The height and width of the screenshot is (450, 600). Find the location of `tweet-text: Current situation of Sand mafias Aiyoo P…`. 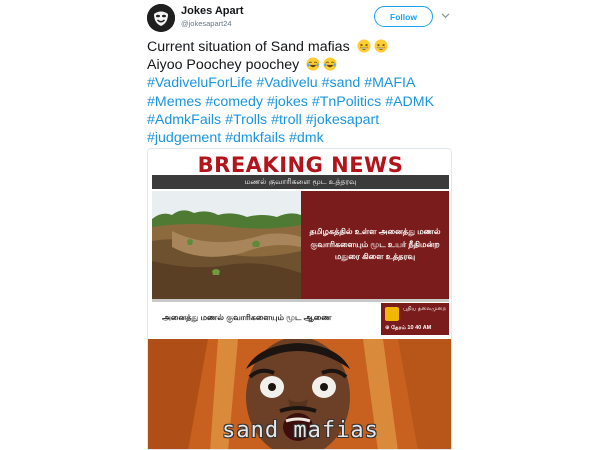

tweet-text: Current situation of Sand mafias Aiyoo P… is located at coordinates (302, 92).